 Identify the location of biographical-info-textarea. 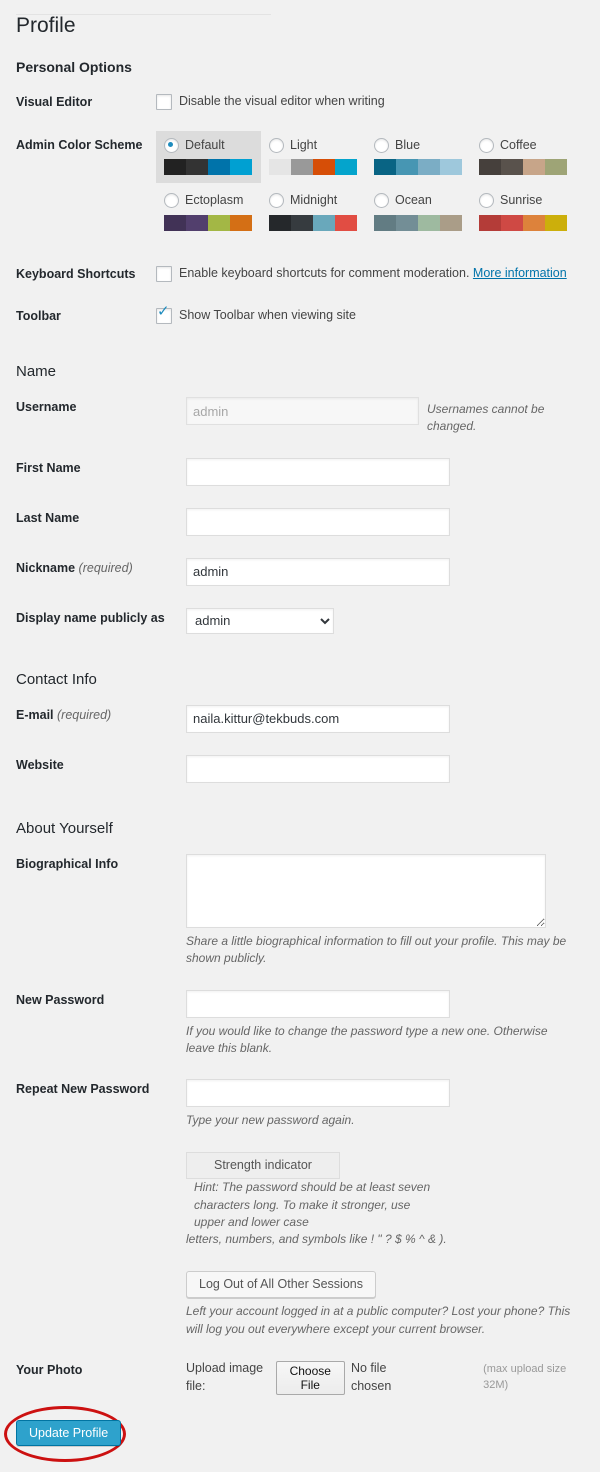
(366, 890).